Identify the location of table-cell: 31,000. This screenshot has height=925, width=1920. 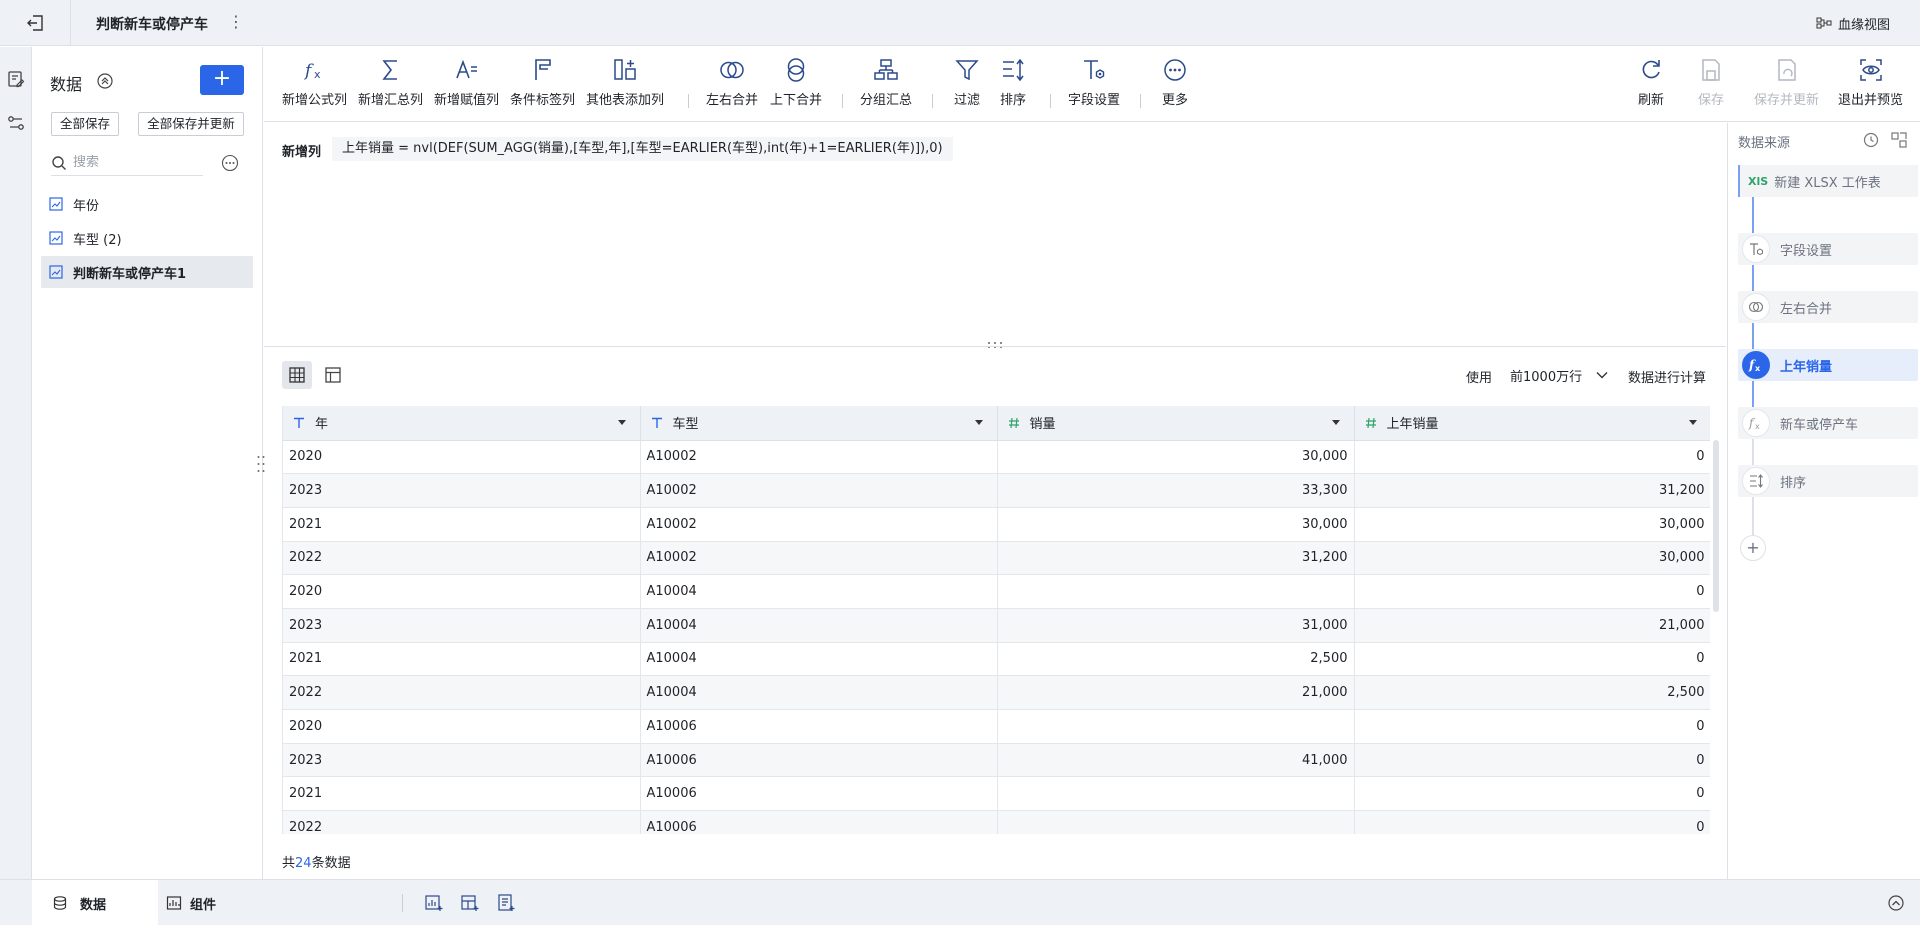
(1176, 625).